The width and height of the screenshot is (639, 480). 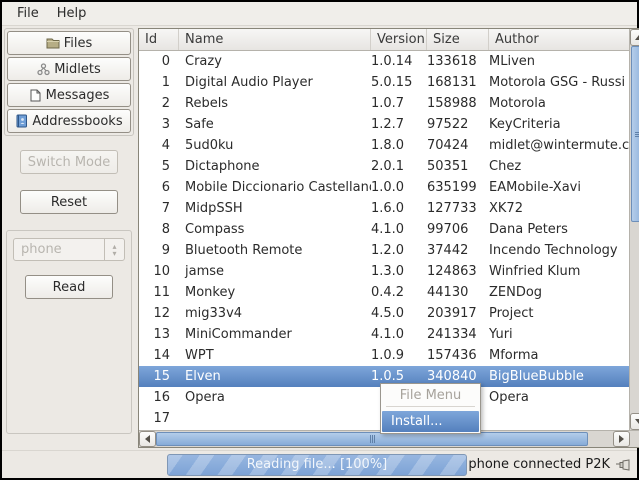 What do you see at coordinates (634, 37) in the screenshot?
I see `scroll-up-button` at bounding box center [634, 37].